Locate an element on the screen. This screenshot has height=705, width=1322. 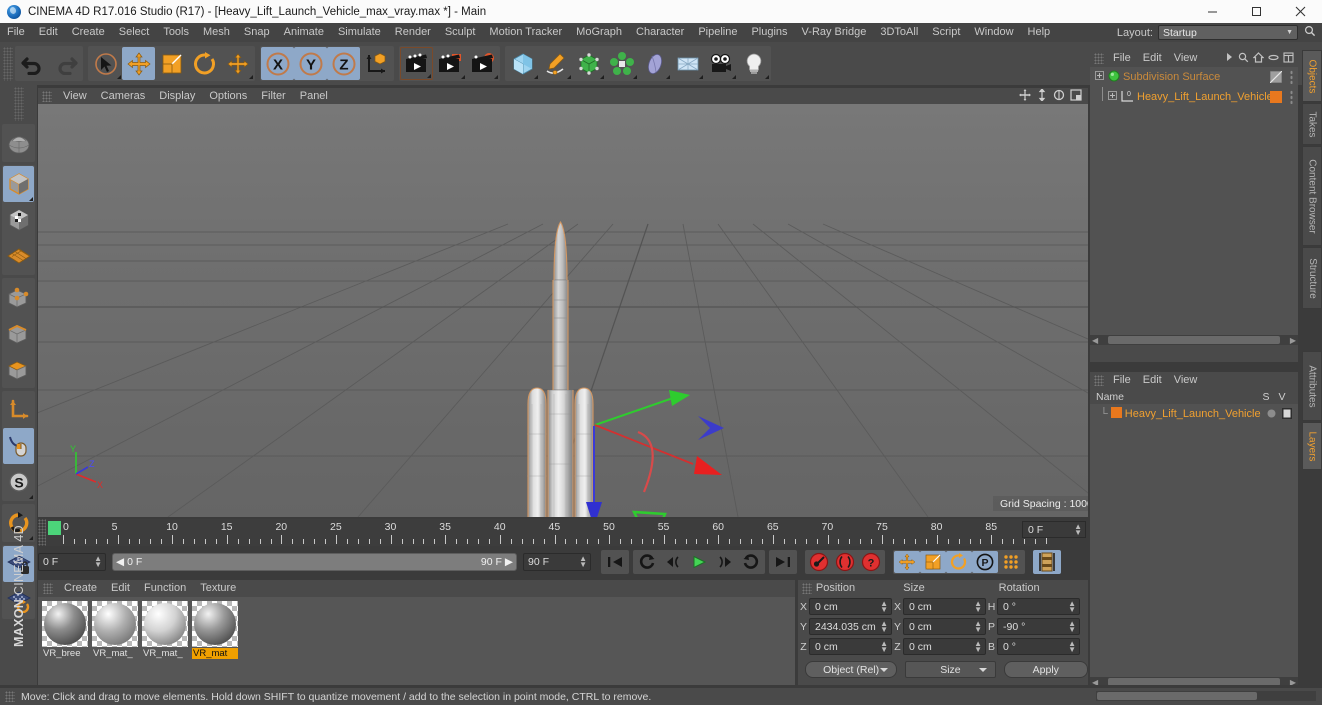
layer-list: Name S V └ Heavy_Lift_Launch_Vehicle ◀ ▶ is located at coordinates (1194, 538).